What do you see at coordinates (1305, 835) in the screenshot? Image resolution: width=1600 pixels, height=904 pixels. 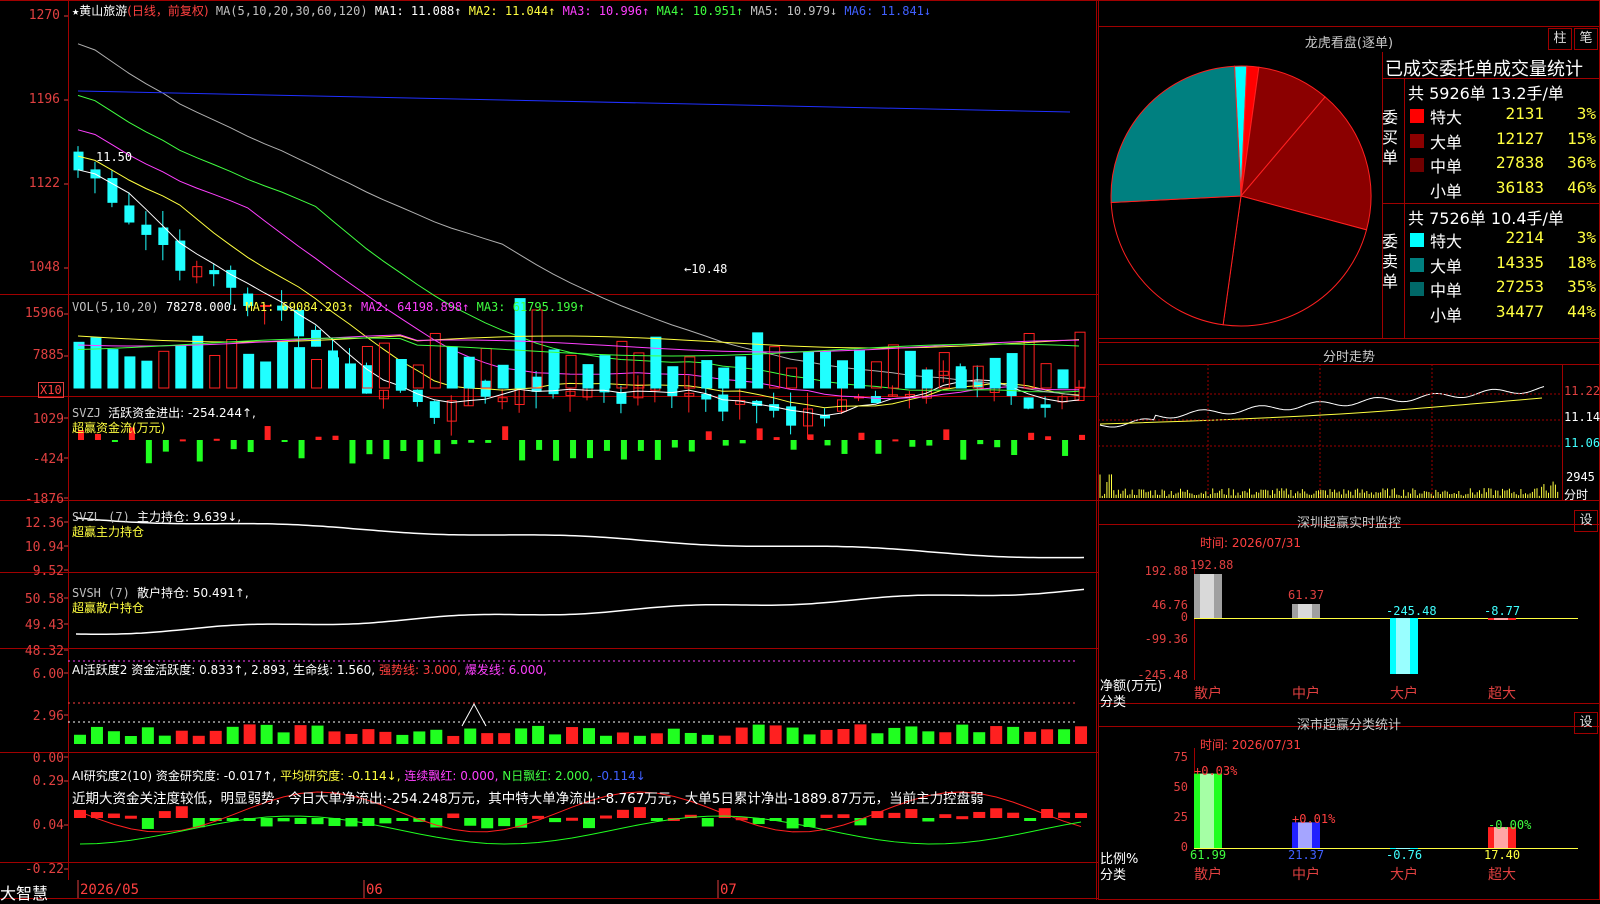 I see `category-bar-highlight` at bounding box center [1305, 835].